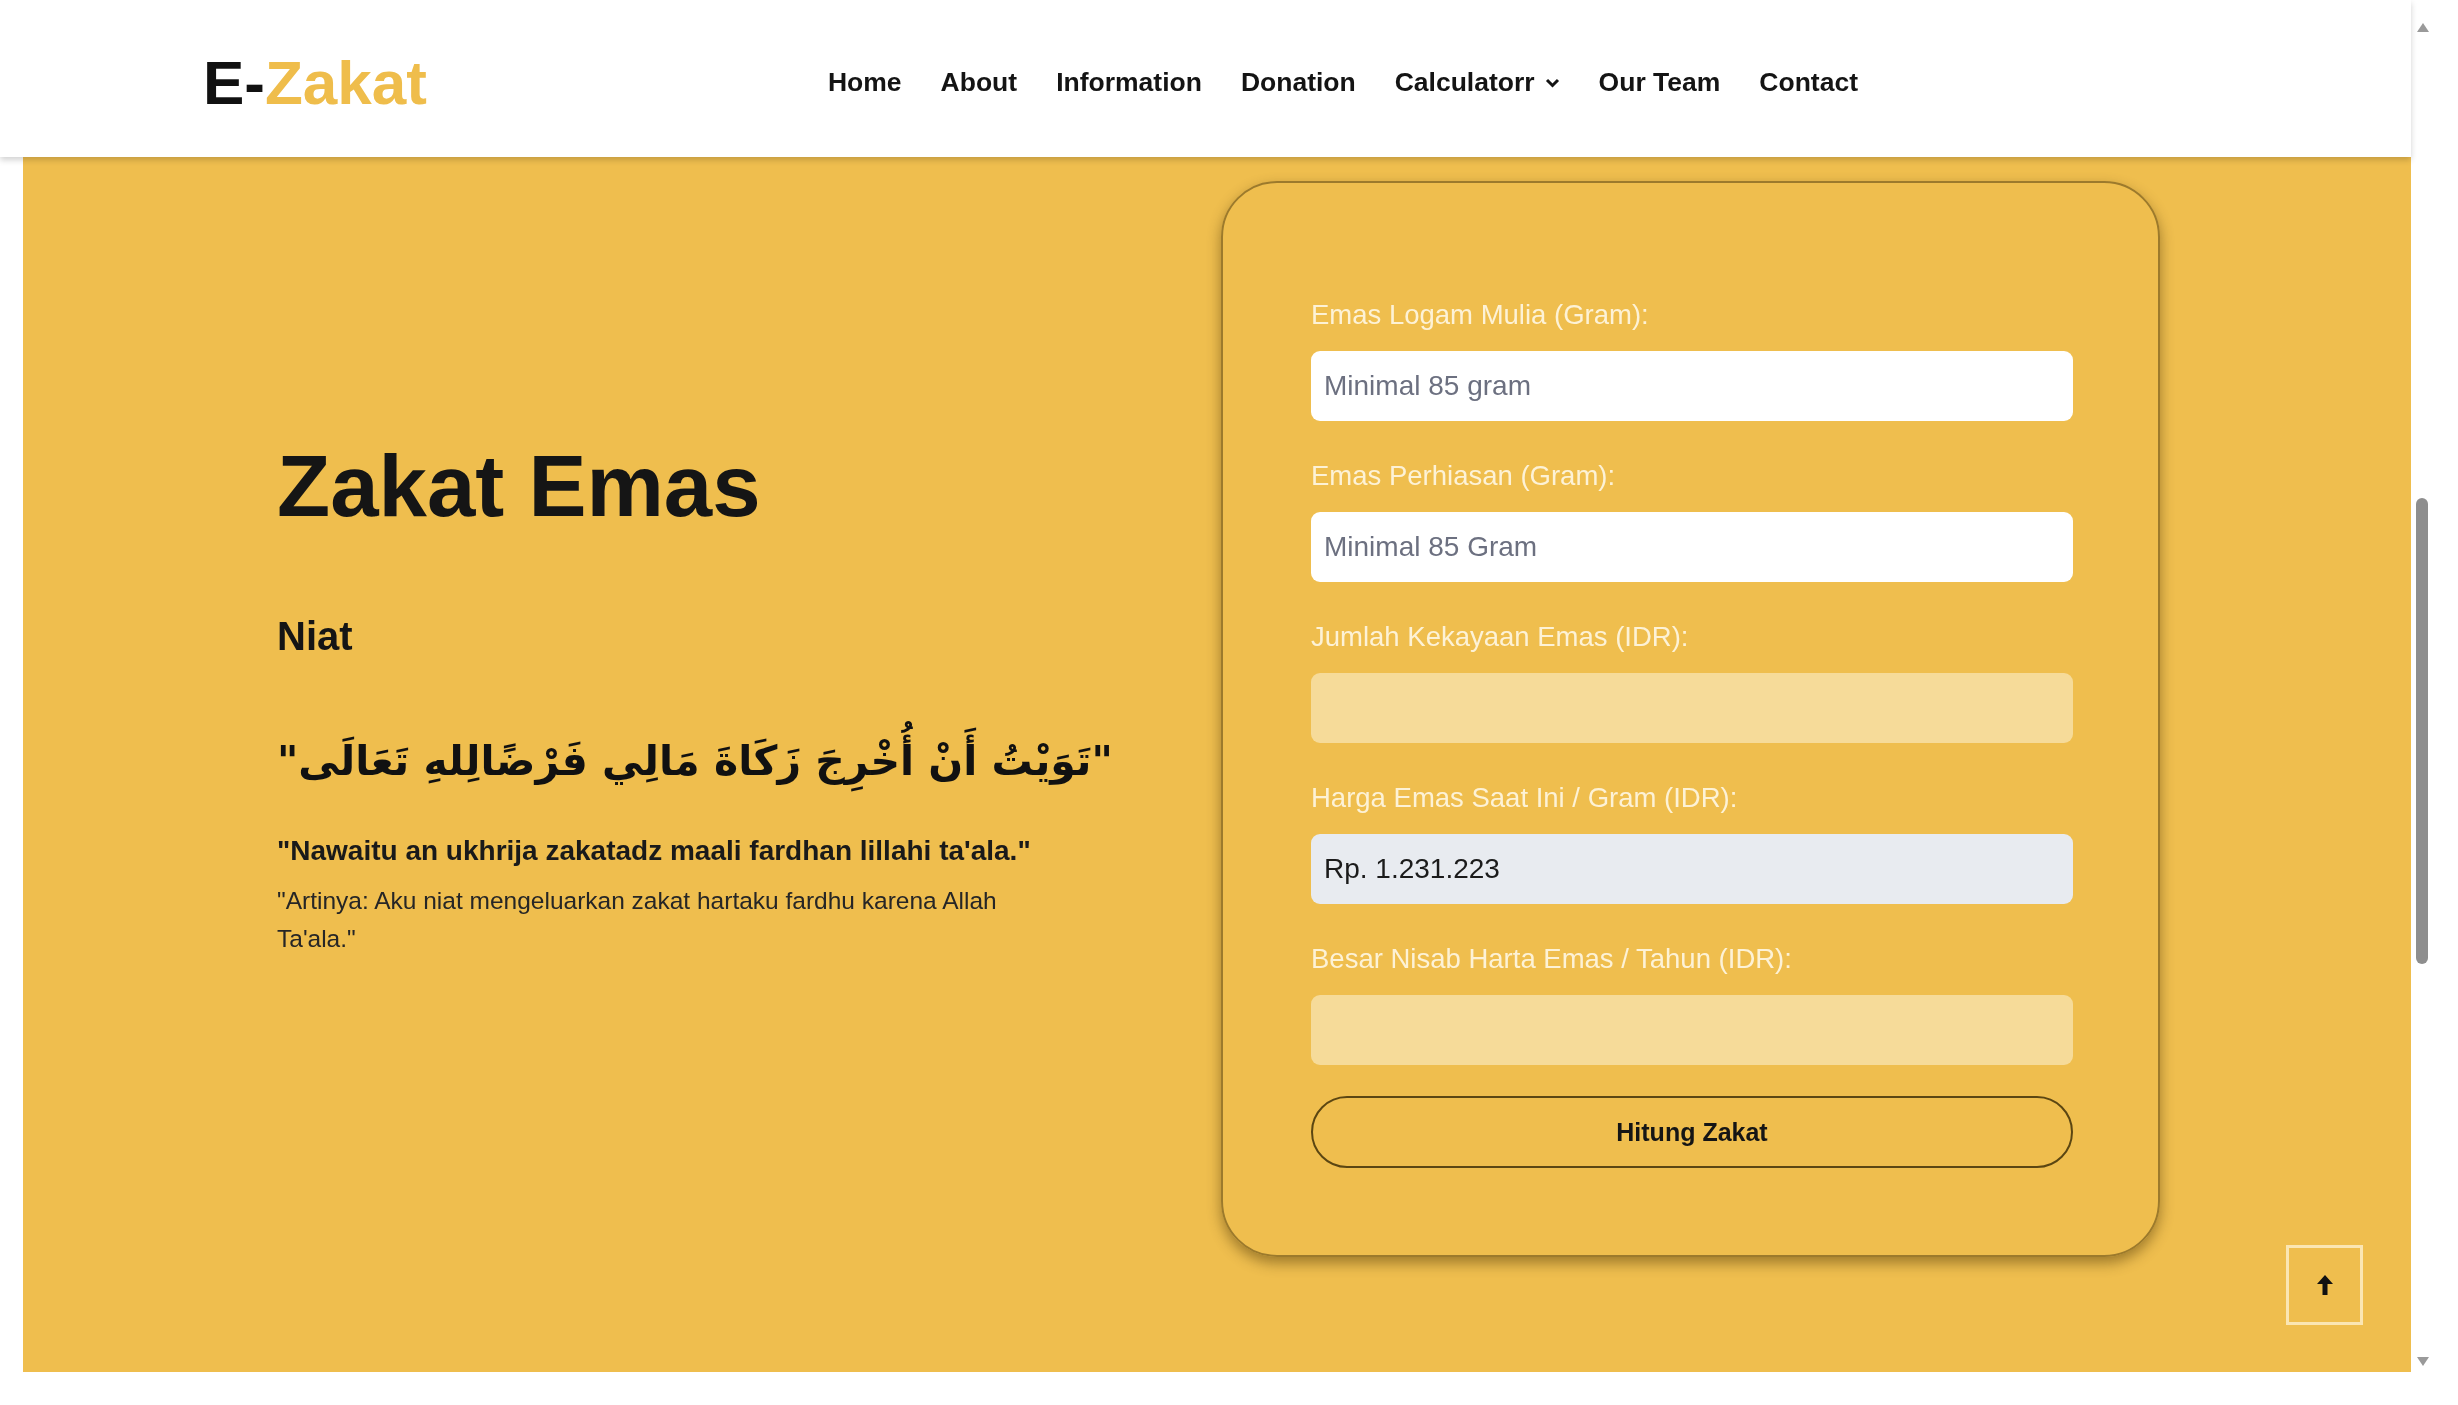  What do you see at coordinates (1477, 83) in the screenshot?
I see `nav-link: Calculatorr` at bounding box center [1477, 83].